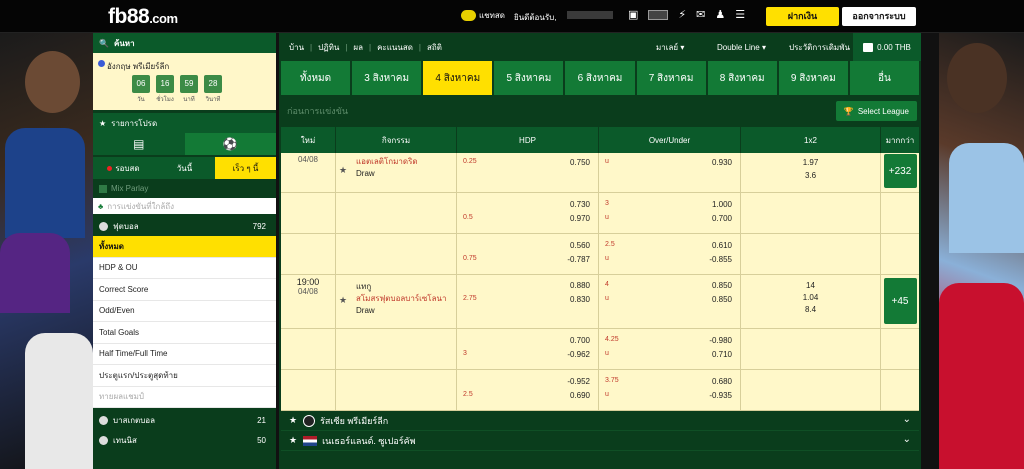 The image size is (1024, 469). What do you see at coordinates (184, 207) in the screenshot?
I see `upcoming-matches: ♣ การแข่งขันที่ใกล้ถึง` at bounding box center [184, 207].